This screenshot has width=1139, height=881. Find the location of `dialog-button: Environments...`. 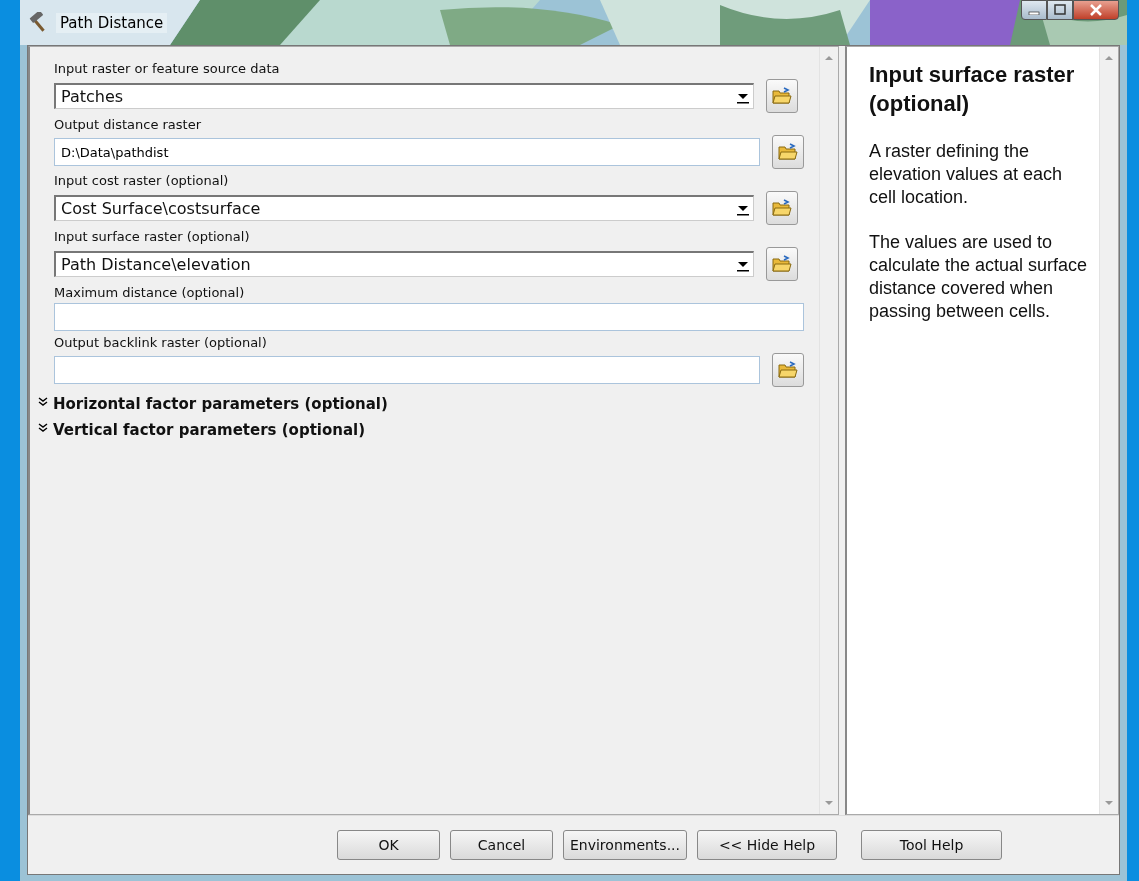

dialog-button: Environments... is located at coordinates (625, 845).